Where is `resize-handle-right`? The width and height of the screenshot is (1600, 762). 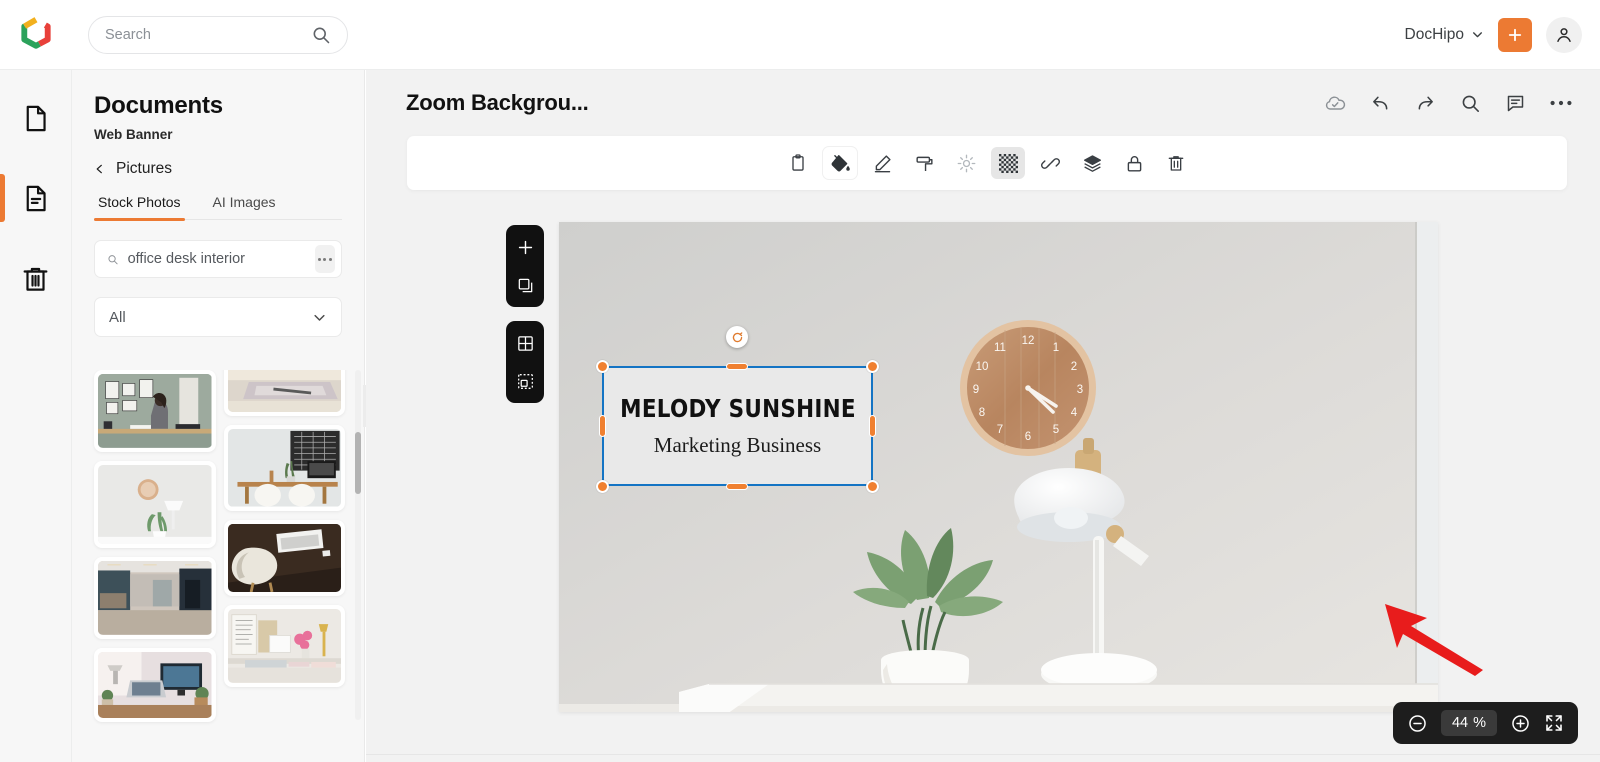
resize-handle-right is located at coordinates (872, 426).